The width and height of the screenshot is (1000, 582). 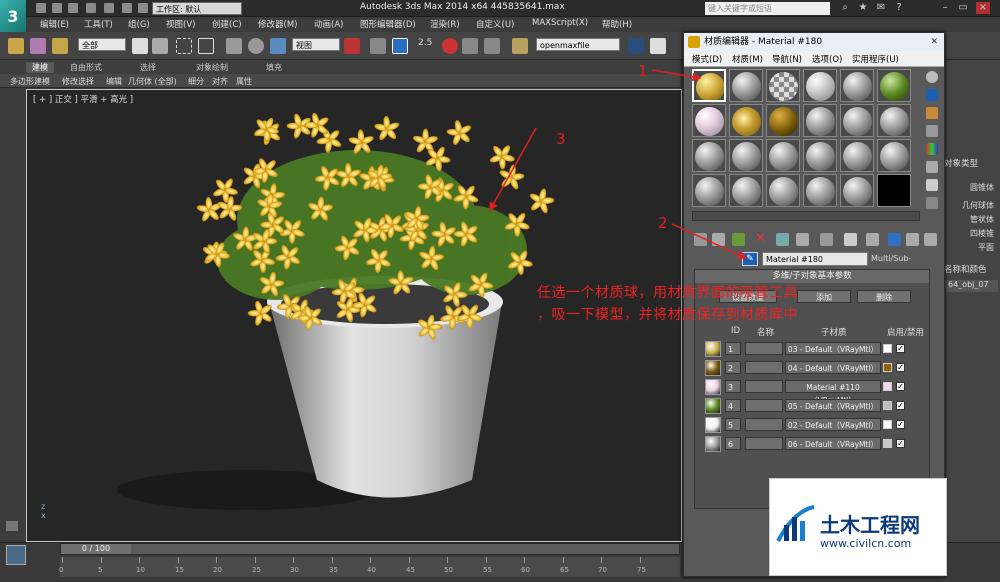 What do you see at coordinates (495, 24) in the screenshot?
I see `menu-customize: 自定义(U)` at bounding box center [495, 24].